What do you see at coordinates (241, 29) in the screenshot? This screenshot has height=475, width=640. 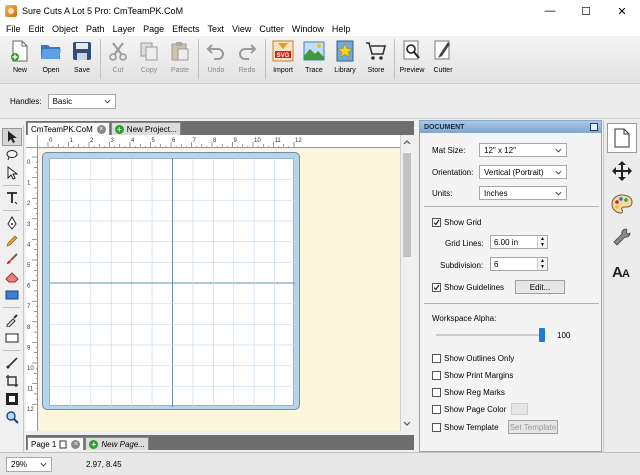 I see `menu-view: View` at bounding box center [241, 29].